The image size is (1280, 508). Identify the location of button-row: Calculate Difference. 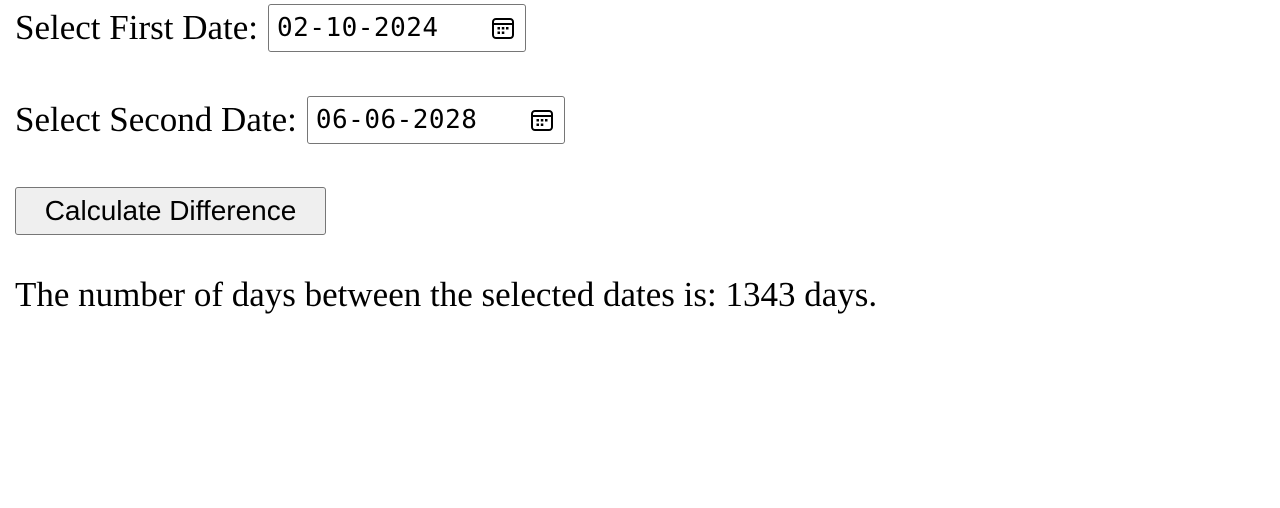
(170, 211).